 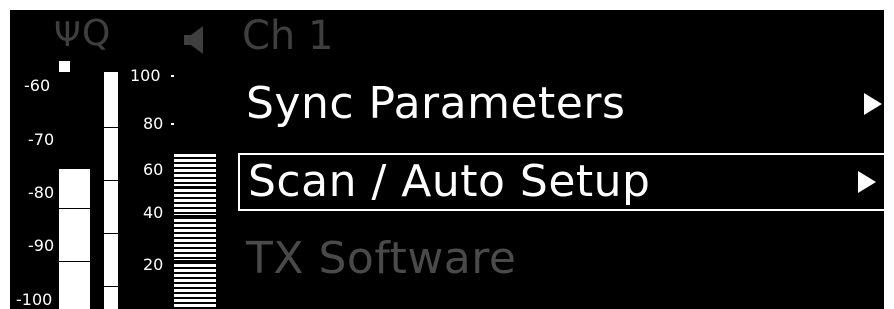 I want to click on af-peak-bar, so click(x=111, y=190).